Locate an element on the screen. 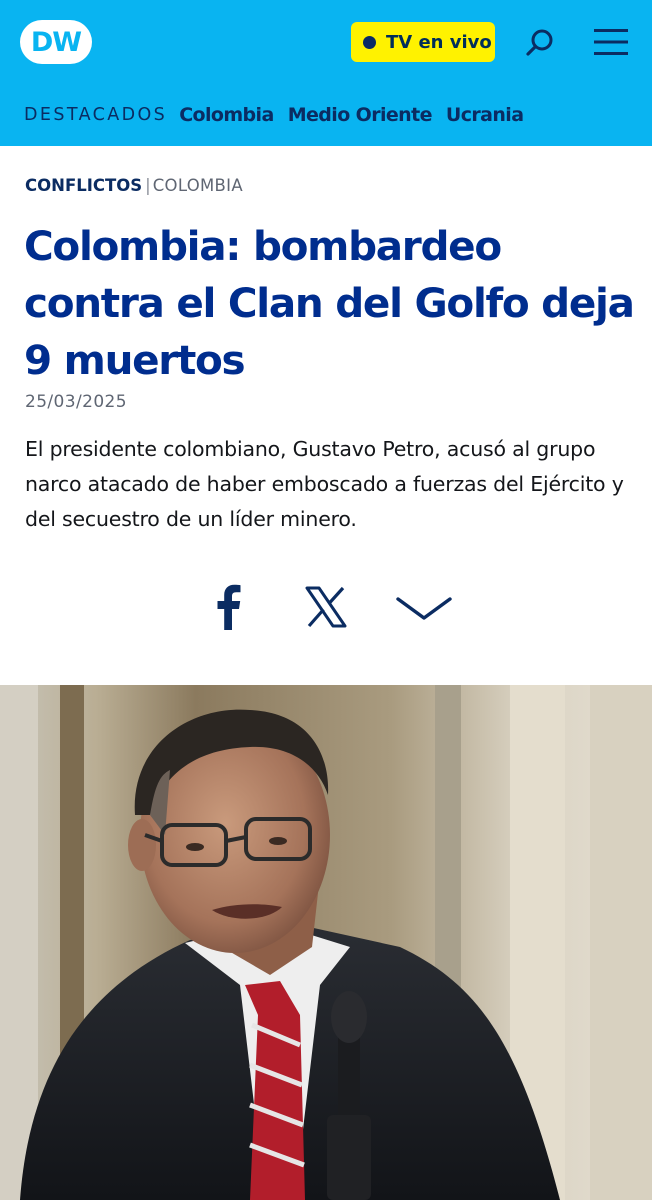 This screenshot has height=1200, width=652. logo-text: DW is located at coordinates (56, 42).